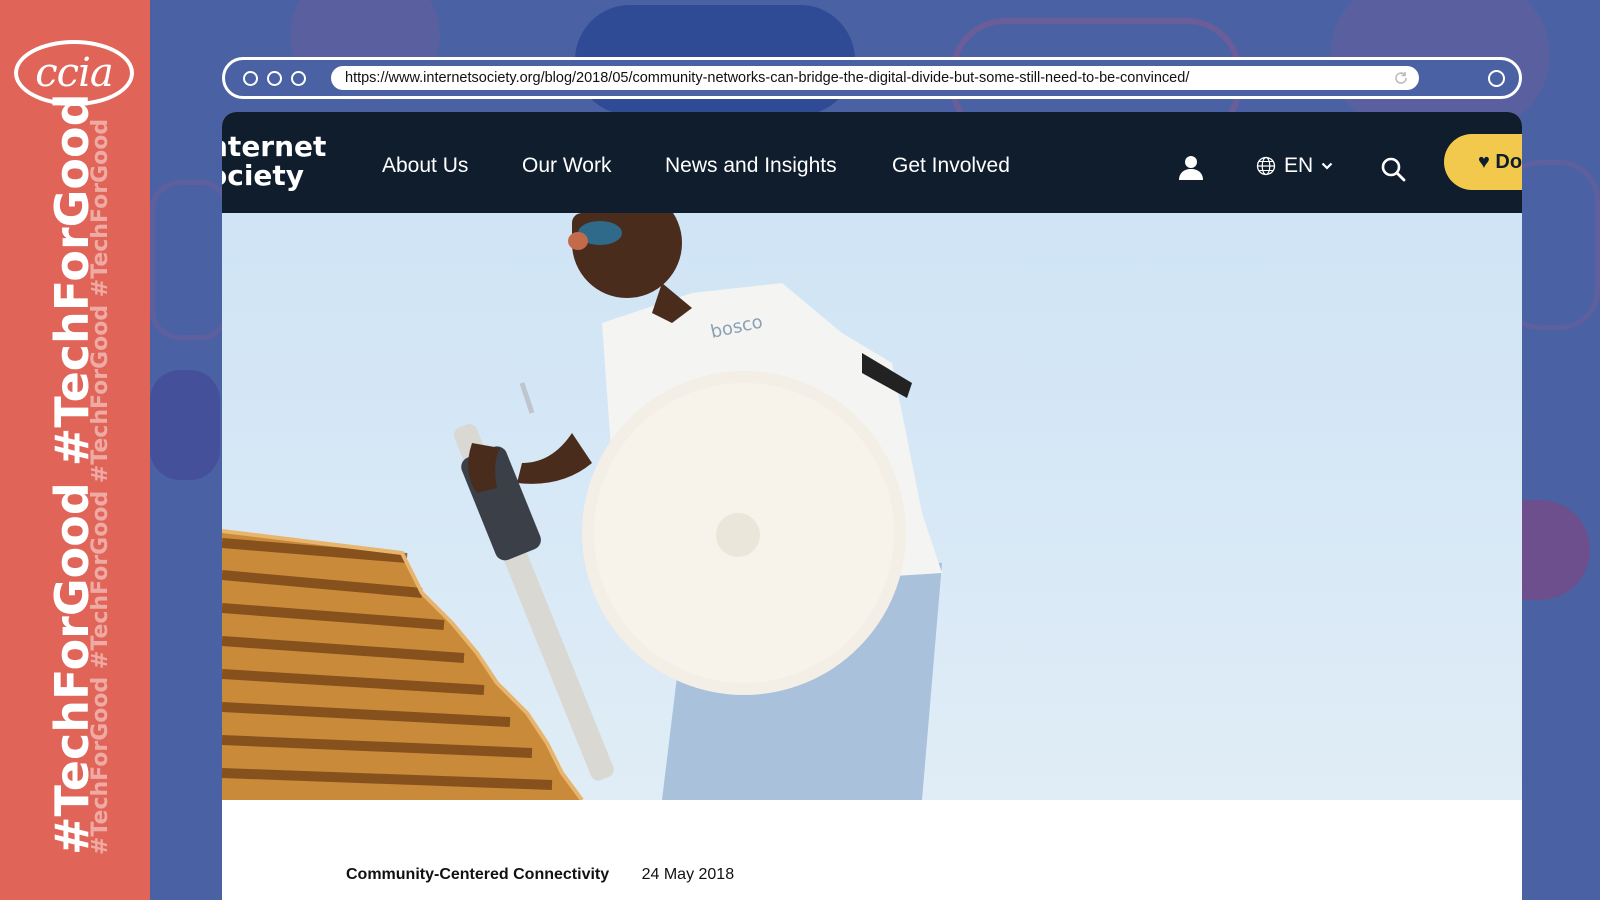 The height and width of the screenshot is (900, 1600). I want to click on site-logo: nternet ociety, so click(274, 161).